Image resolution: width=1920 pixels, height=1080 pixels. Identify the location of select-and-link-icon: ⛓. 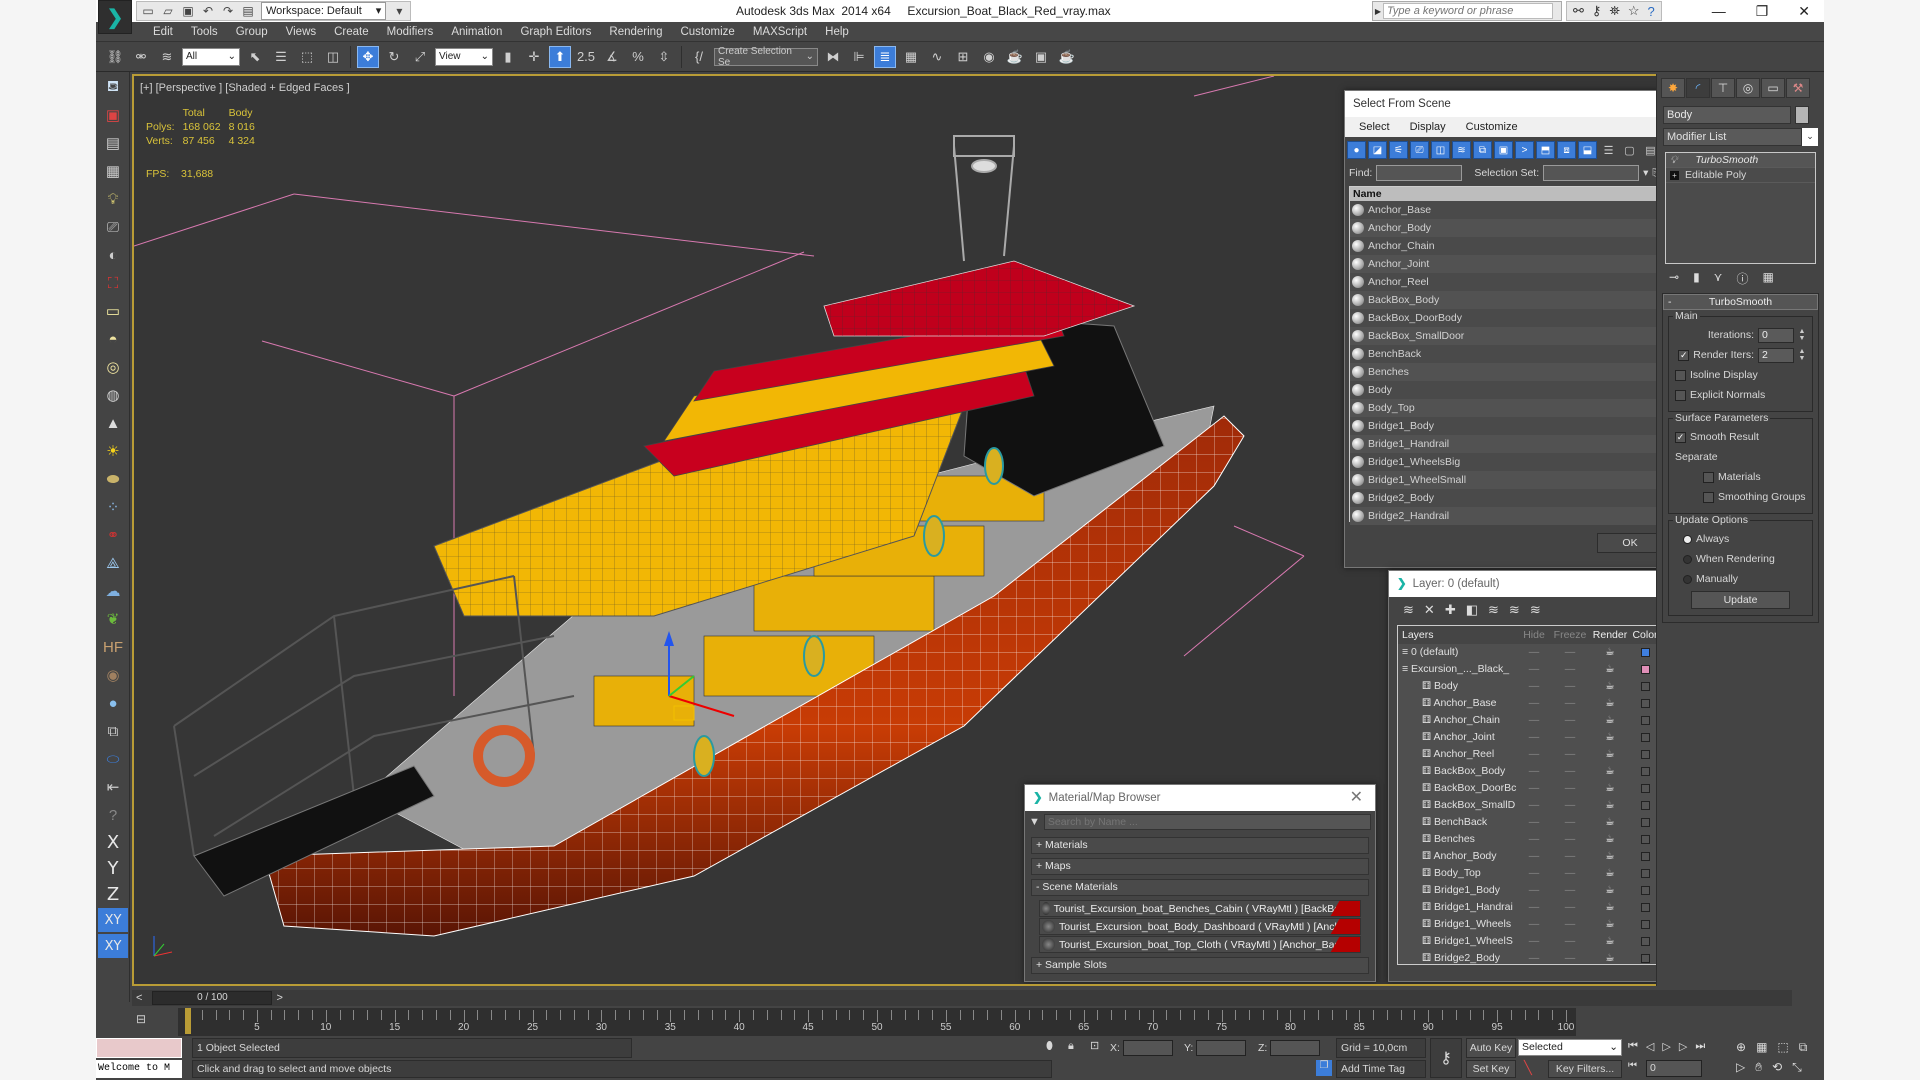
(115, 57).